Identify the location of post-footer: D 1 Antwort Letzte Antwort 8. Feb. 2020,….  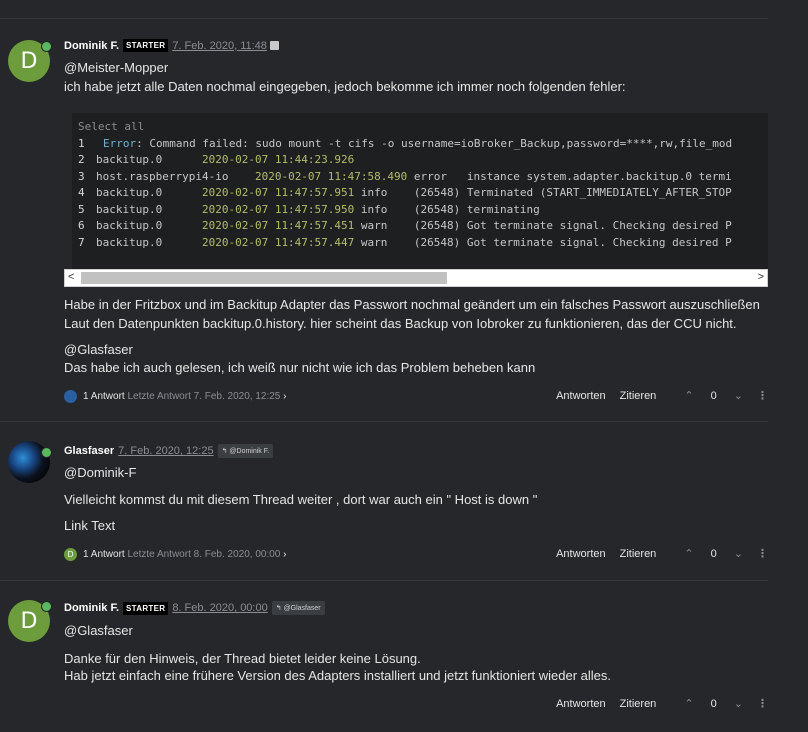
(416, 555).